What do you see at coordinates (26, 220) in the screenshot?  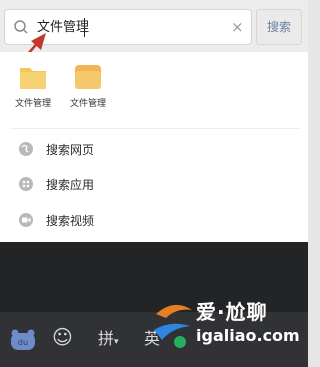 I see `video-icon` at bounding box center [26, 220].